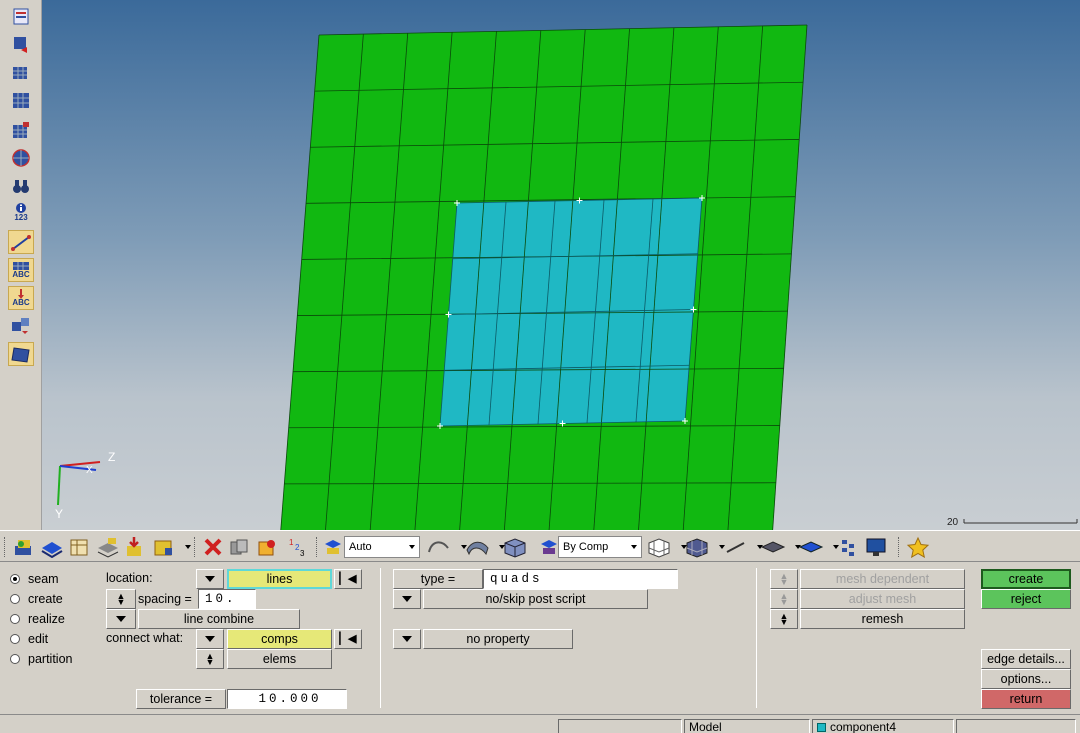 This screenshot has width=1080, height=733. I want to click on surface-icon, so click(484, 547).